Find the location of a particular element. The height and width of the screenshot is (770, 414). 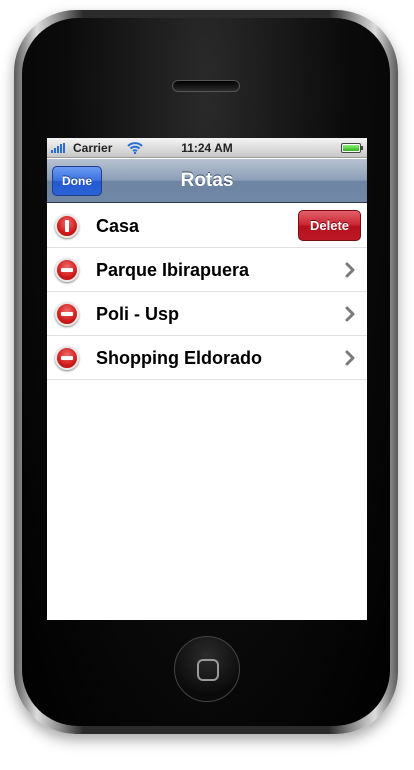

clock: 11:24 AM is located at coordinates (207, 148).